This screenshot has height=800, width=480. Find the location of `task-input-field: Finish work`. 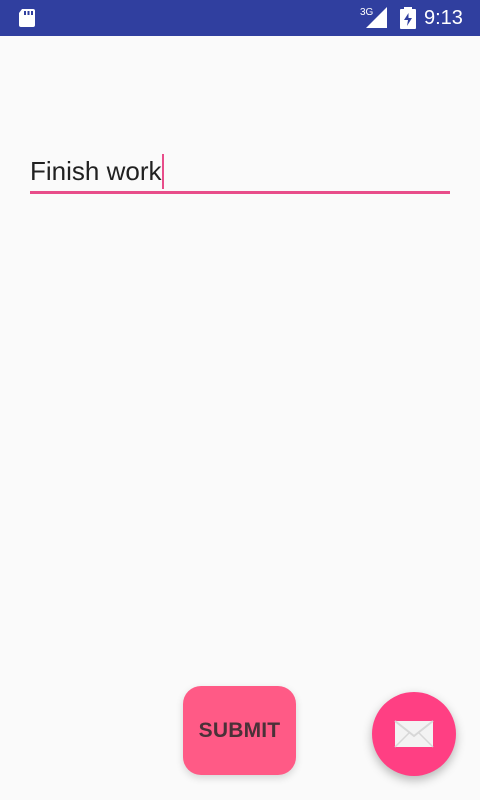

task-input-field: Finish work is located at coordinates (240, 173).